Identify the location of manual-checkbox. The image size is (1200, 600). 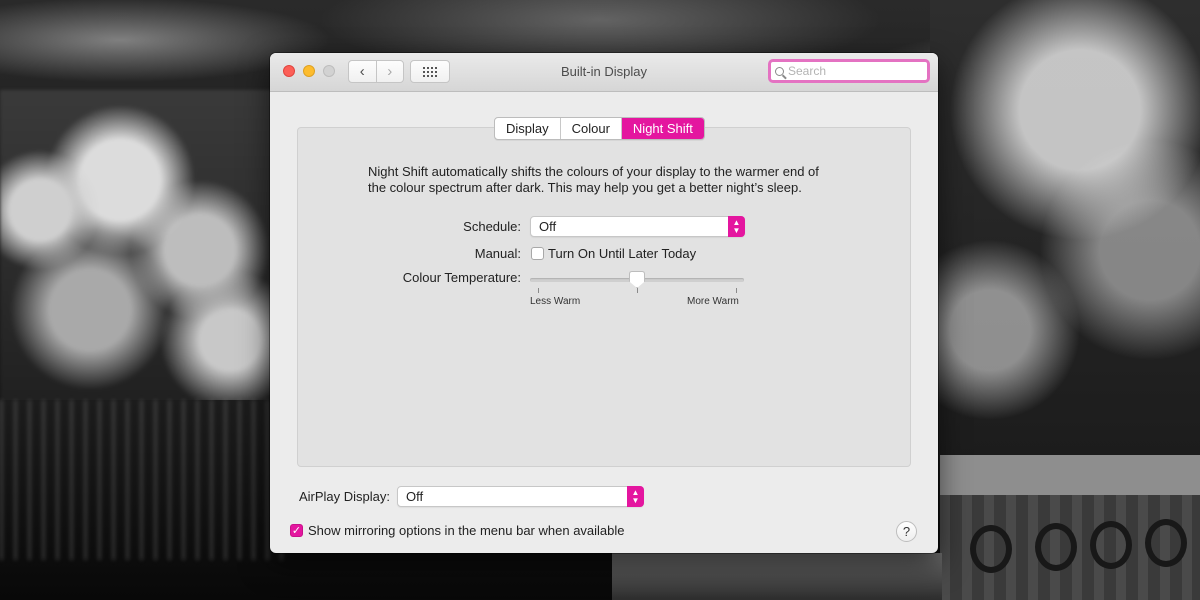
(537, 253).